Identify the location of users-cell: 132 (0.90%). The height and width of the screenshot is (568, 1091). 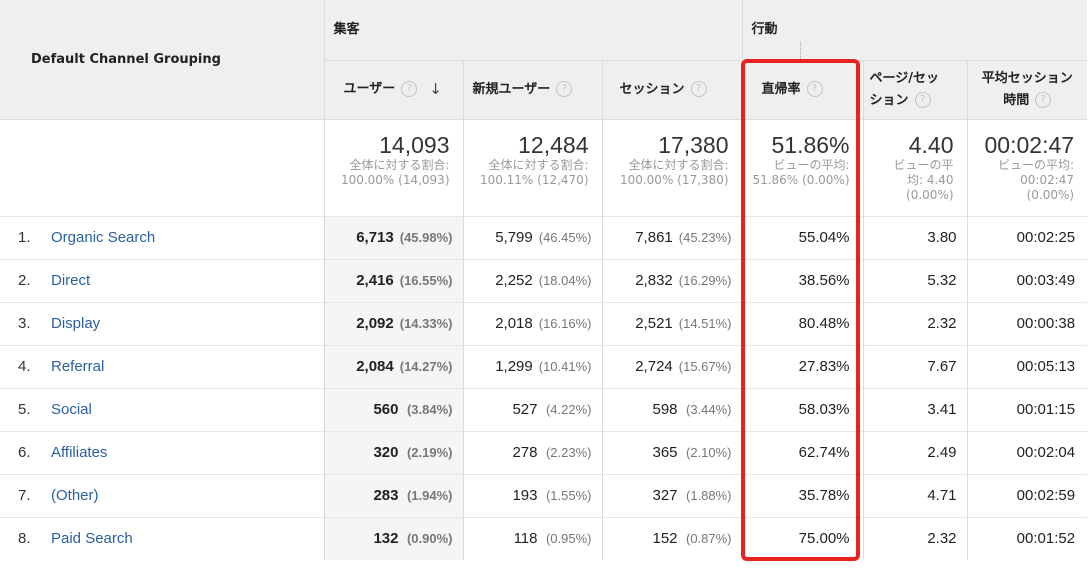
(394, 538).